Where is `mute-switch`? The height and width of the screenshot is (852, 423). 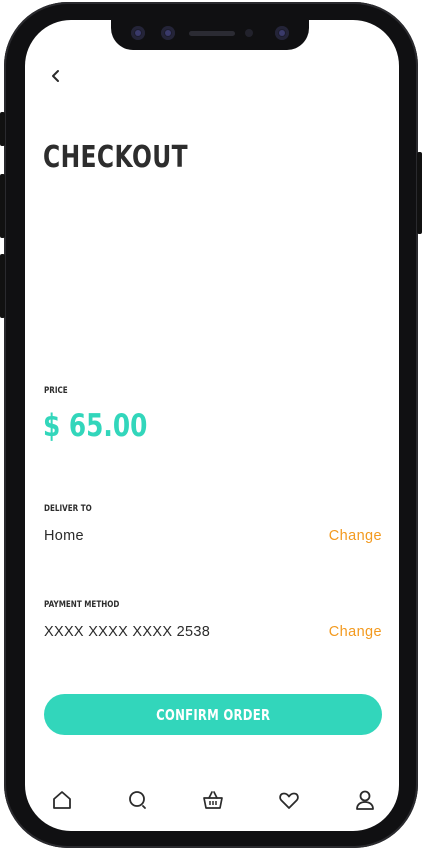 mute-switch is located at coordinates (2, 129).